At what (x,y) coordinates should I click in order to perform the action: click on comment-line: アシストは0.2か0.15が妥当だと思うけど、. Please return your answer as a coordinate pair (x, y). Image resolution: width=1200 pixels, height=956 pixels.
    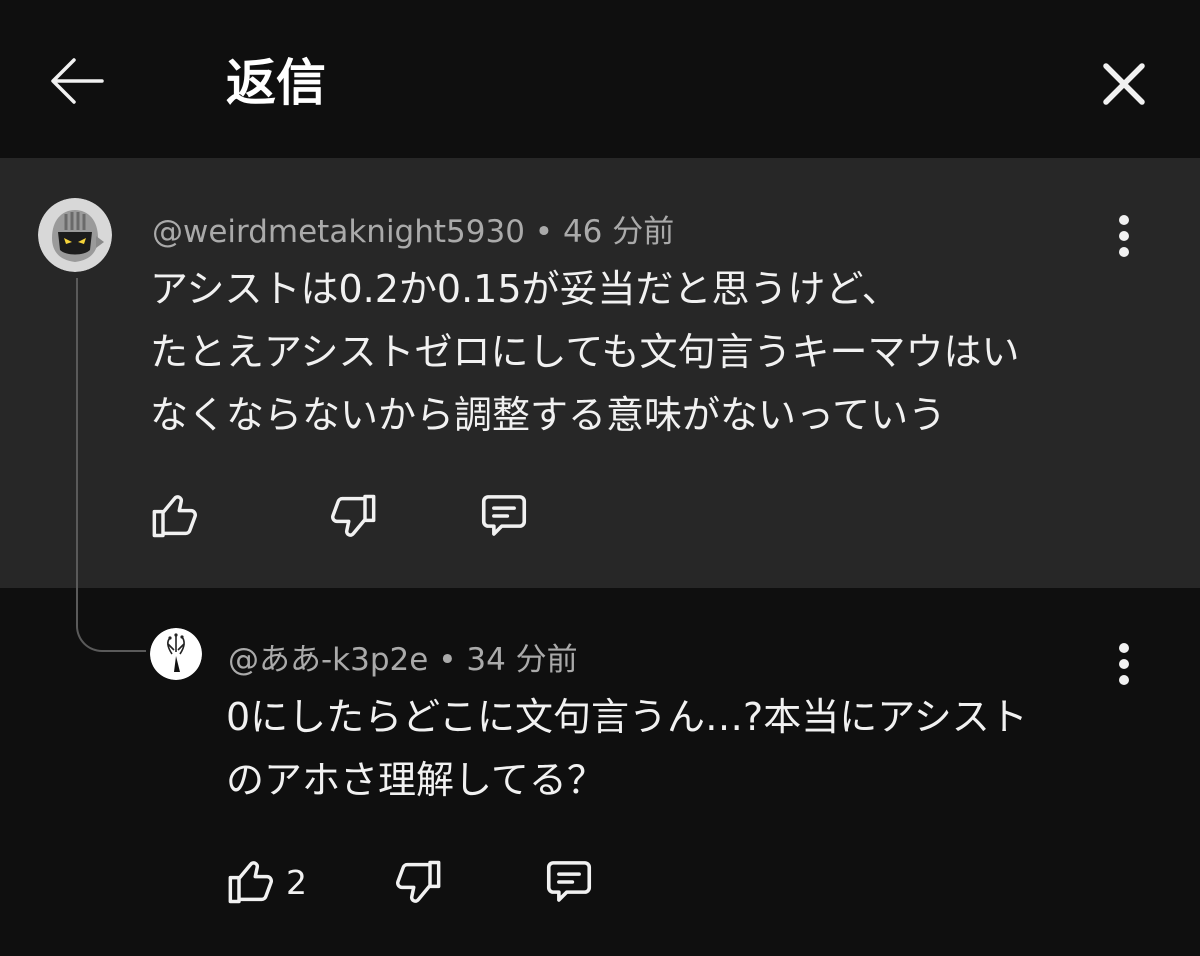
    Looking at the image, I should click on (525, 289).